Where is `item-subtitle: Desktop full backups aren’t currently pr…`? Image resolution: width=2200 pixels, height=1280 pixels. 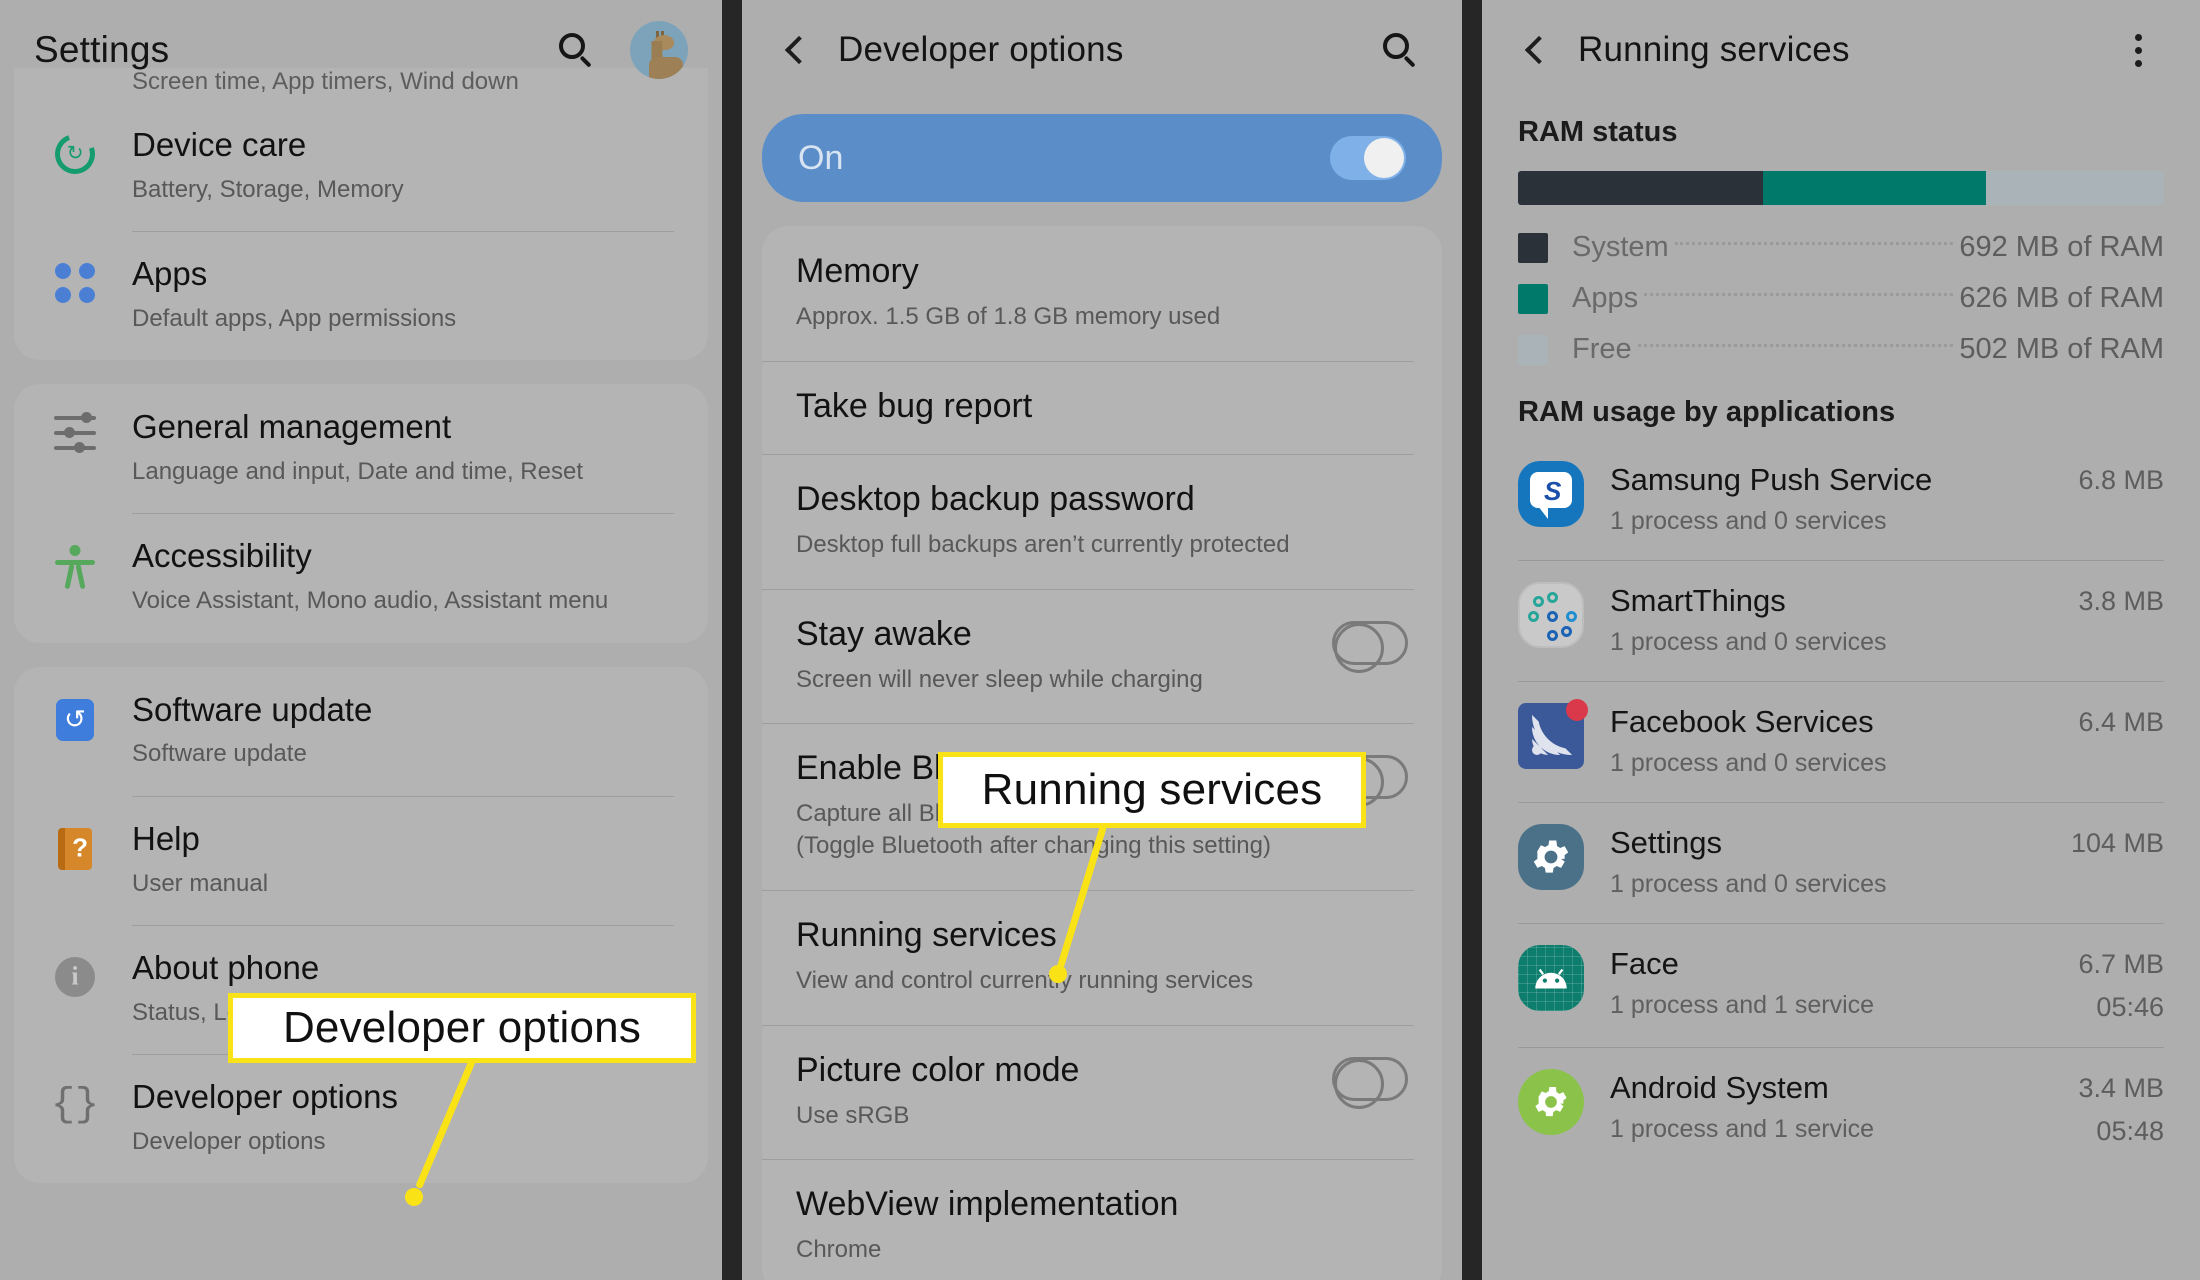 item-subtitle: Desktop full backups aren’t currently pr… is located at coordinates (1043, 544).